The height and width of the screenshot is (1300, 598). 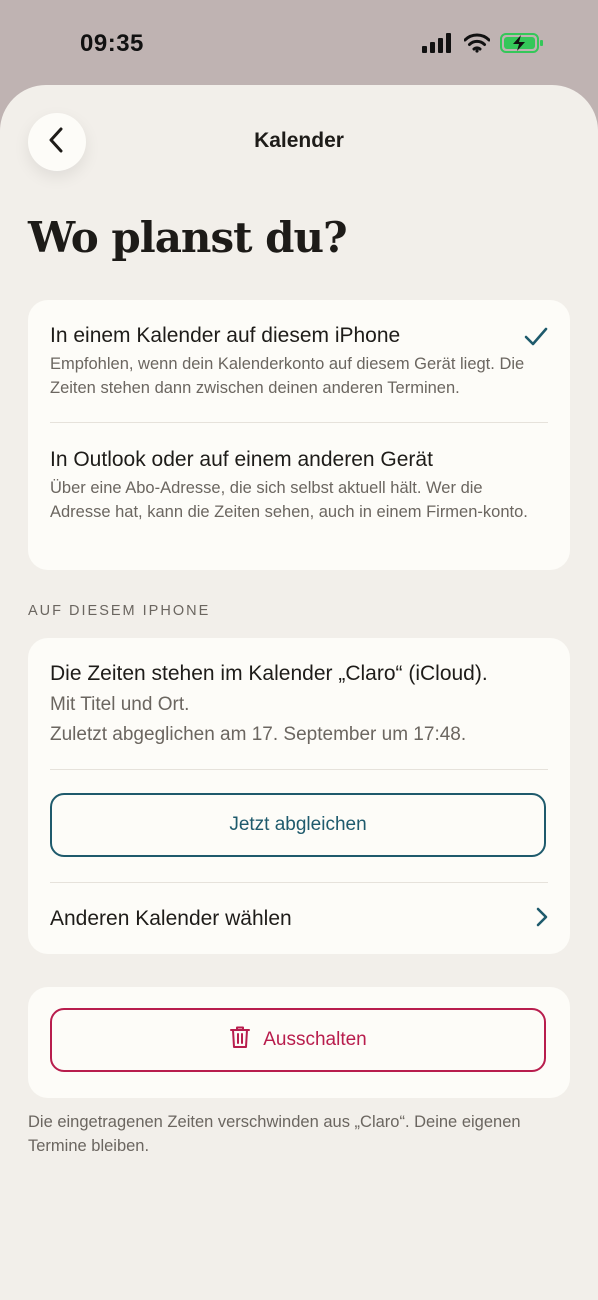 What do you see at coordinates (119, 611) in the screenshot?
I see `section-header: AUF DIESEM IPHONE` at bounding box center [119, 611].